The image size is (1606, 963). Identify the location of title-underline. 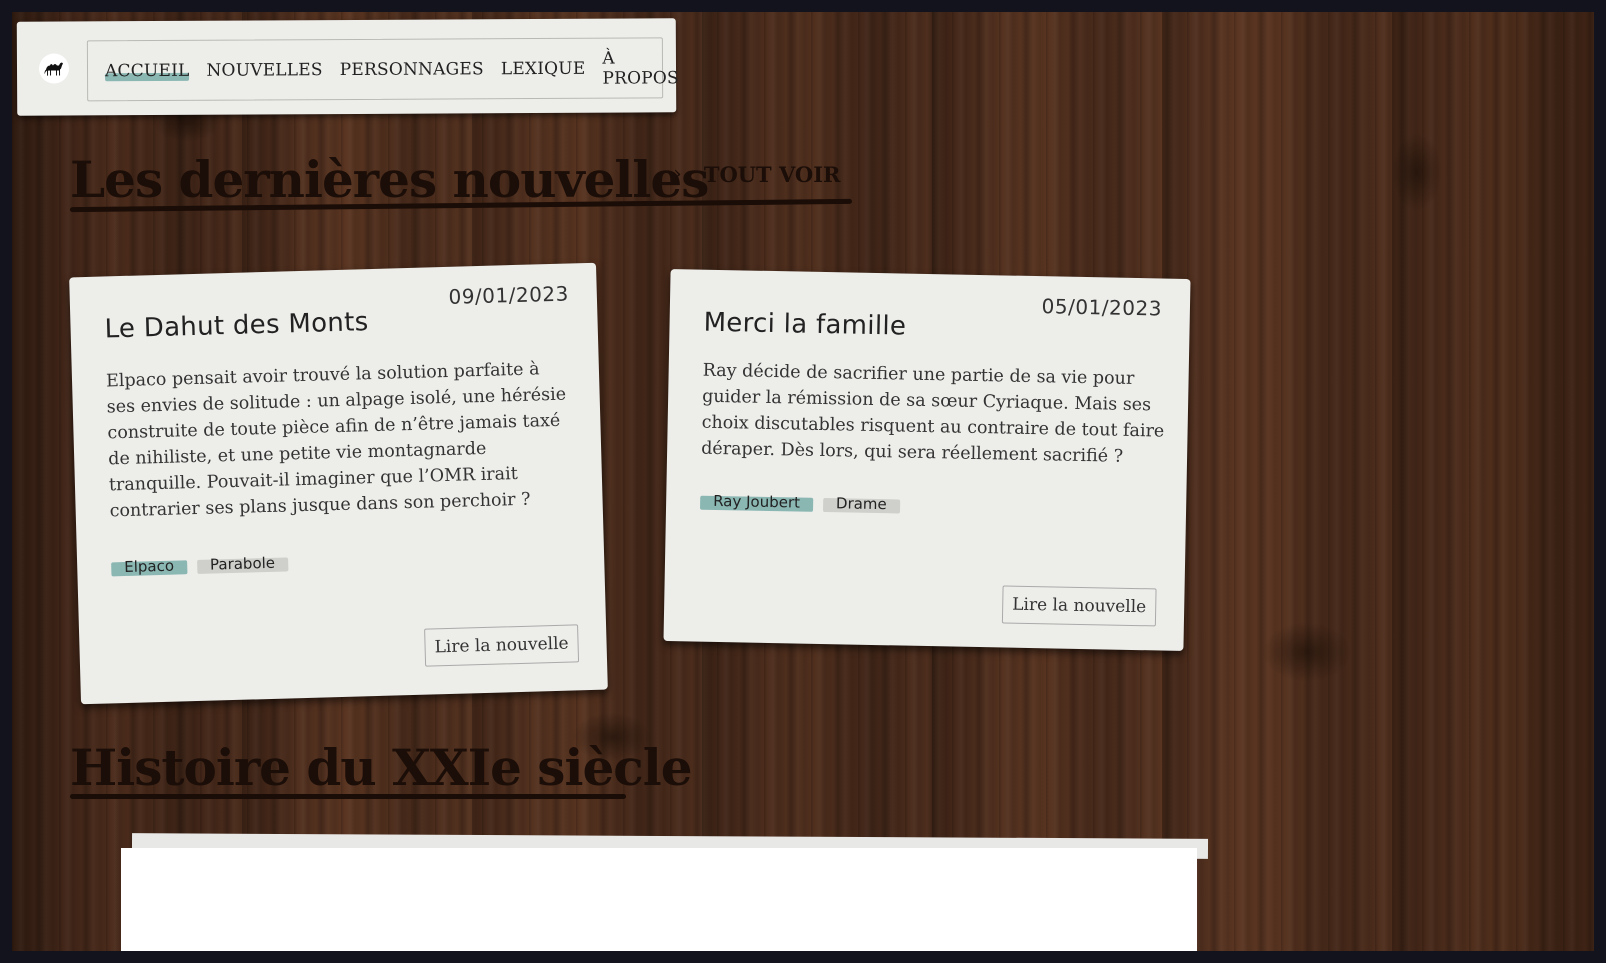
(348, 796).